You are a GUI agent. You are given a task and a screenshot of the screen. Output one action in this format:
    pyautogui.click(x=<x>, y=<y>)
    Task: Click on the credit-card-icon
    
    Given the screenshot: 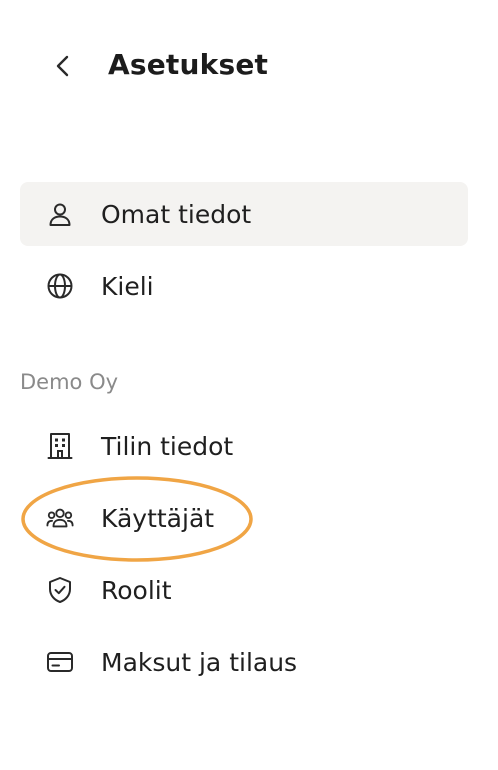 What is the action you would take?
    pyautogui.click(x=60, y=662)
    